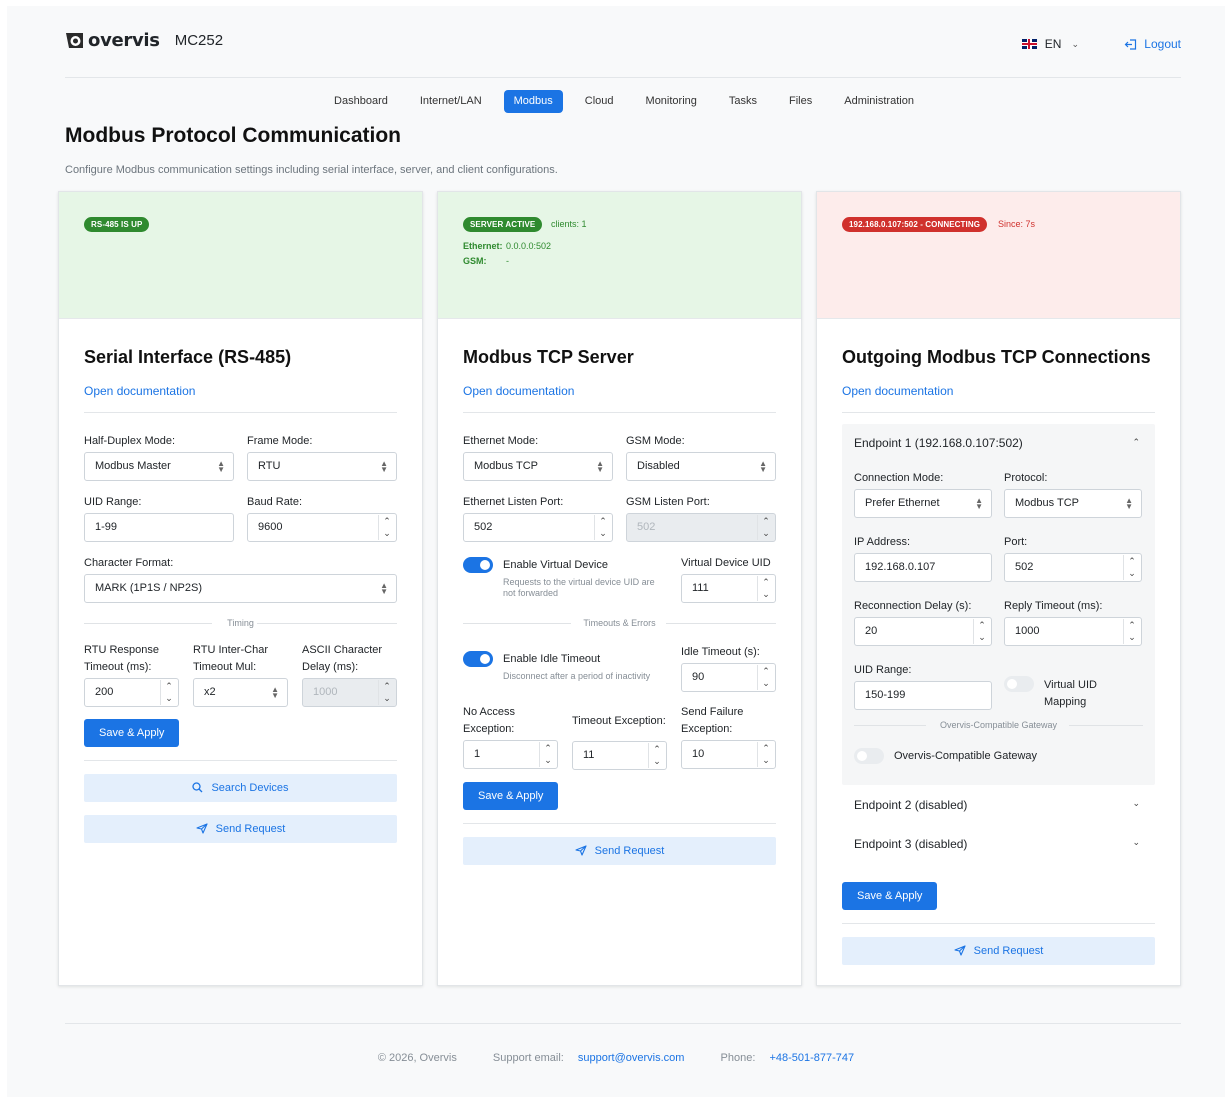 Image resolution: width=1225 pixels, height=1097 pixels. What do you see at coordinates (131, 692) in the screenshot?
I see `rtu-response-input: 200 ⌃ ⌄` at bounding box center [131, 692].